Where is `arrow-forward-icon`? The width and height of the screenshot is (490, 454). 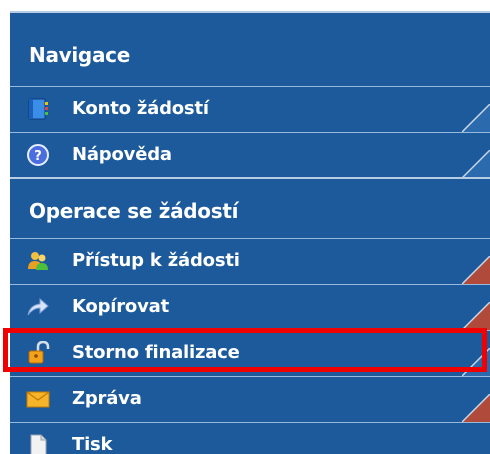
arrow-forward-icon is located at coordinates (38, 307).